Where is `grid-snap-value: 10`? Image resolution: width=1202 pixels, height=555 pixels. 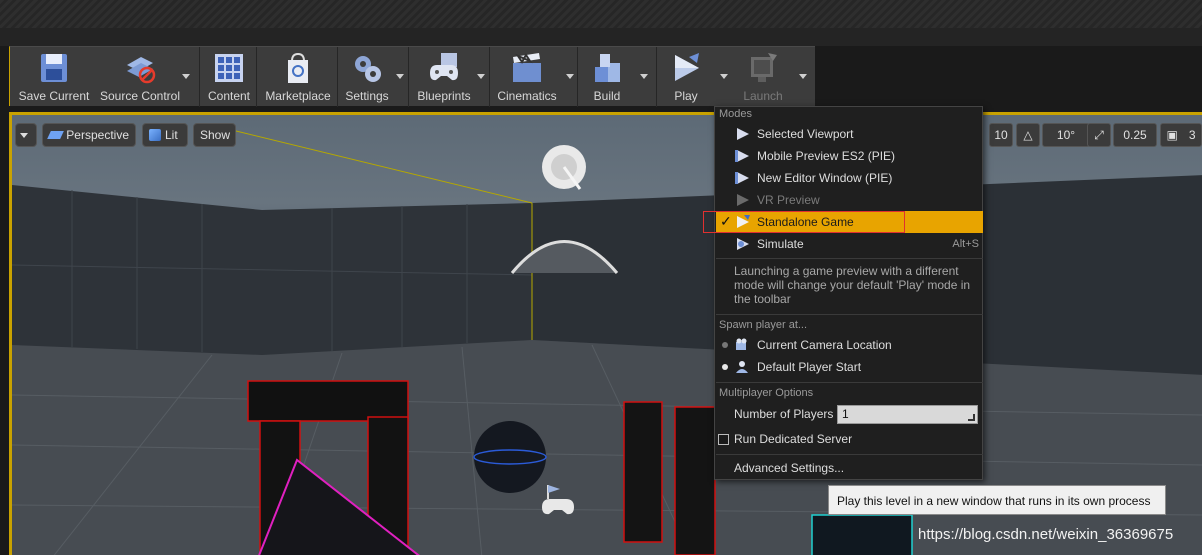
grid-snap-value: 10 is located at coordinates (1001, 135).